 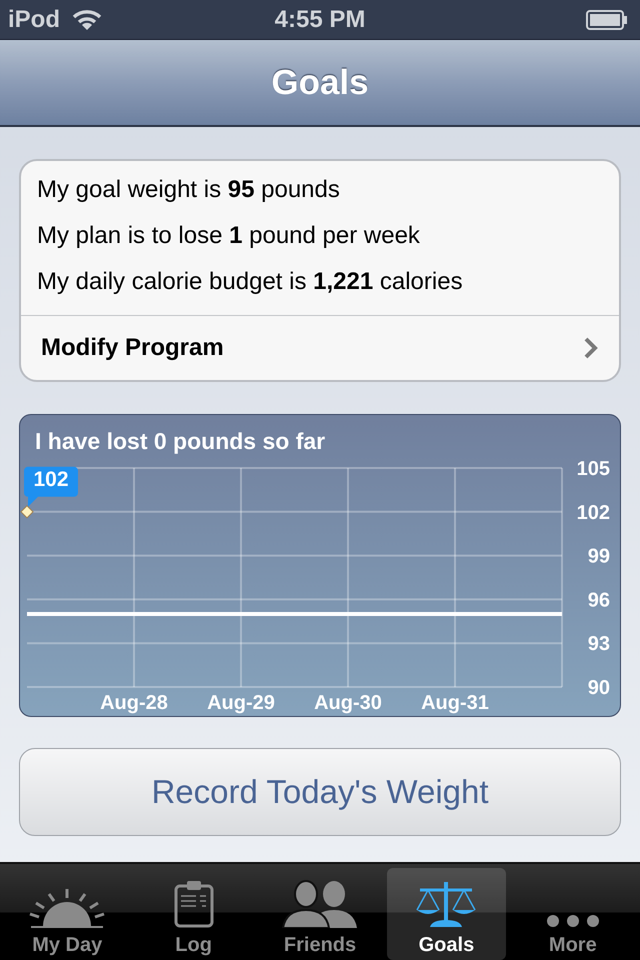 What do you see at coordinates (593, 513) in the screenshot?
I see `y-tick-label: 102` at bounding box center [593, 513].